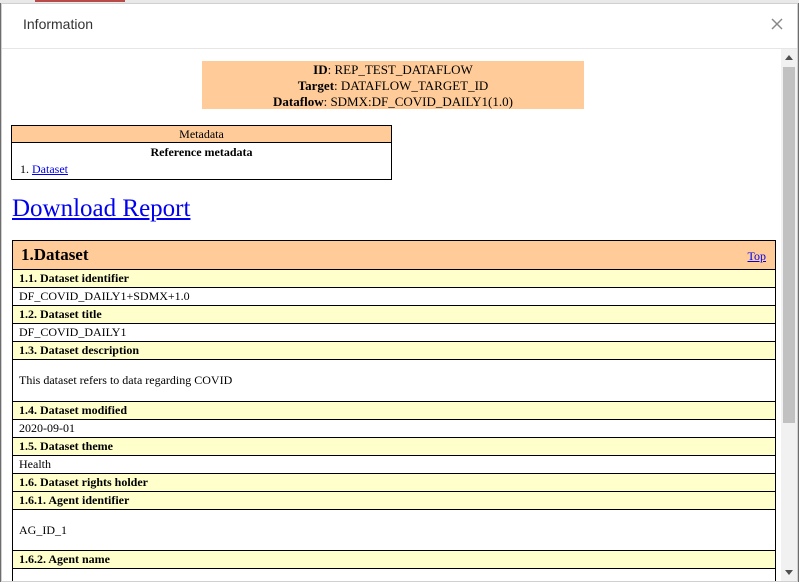  Describe the element at coordinates (757, 256) in the screenshot. I see `top-link: Top` at that location.